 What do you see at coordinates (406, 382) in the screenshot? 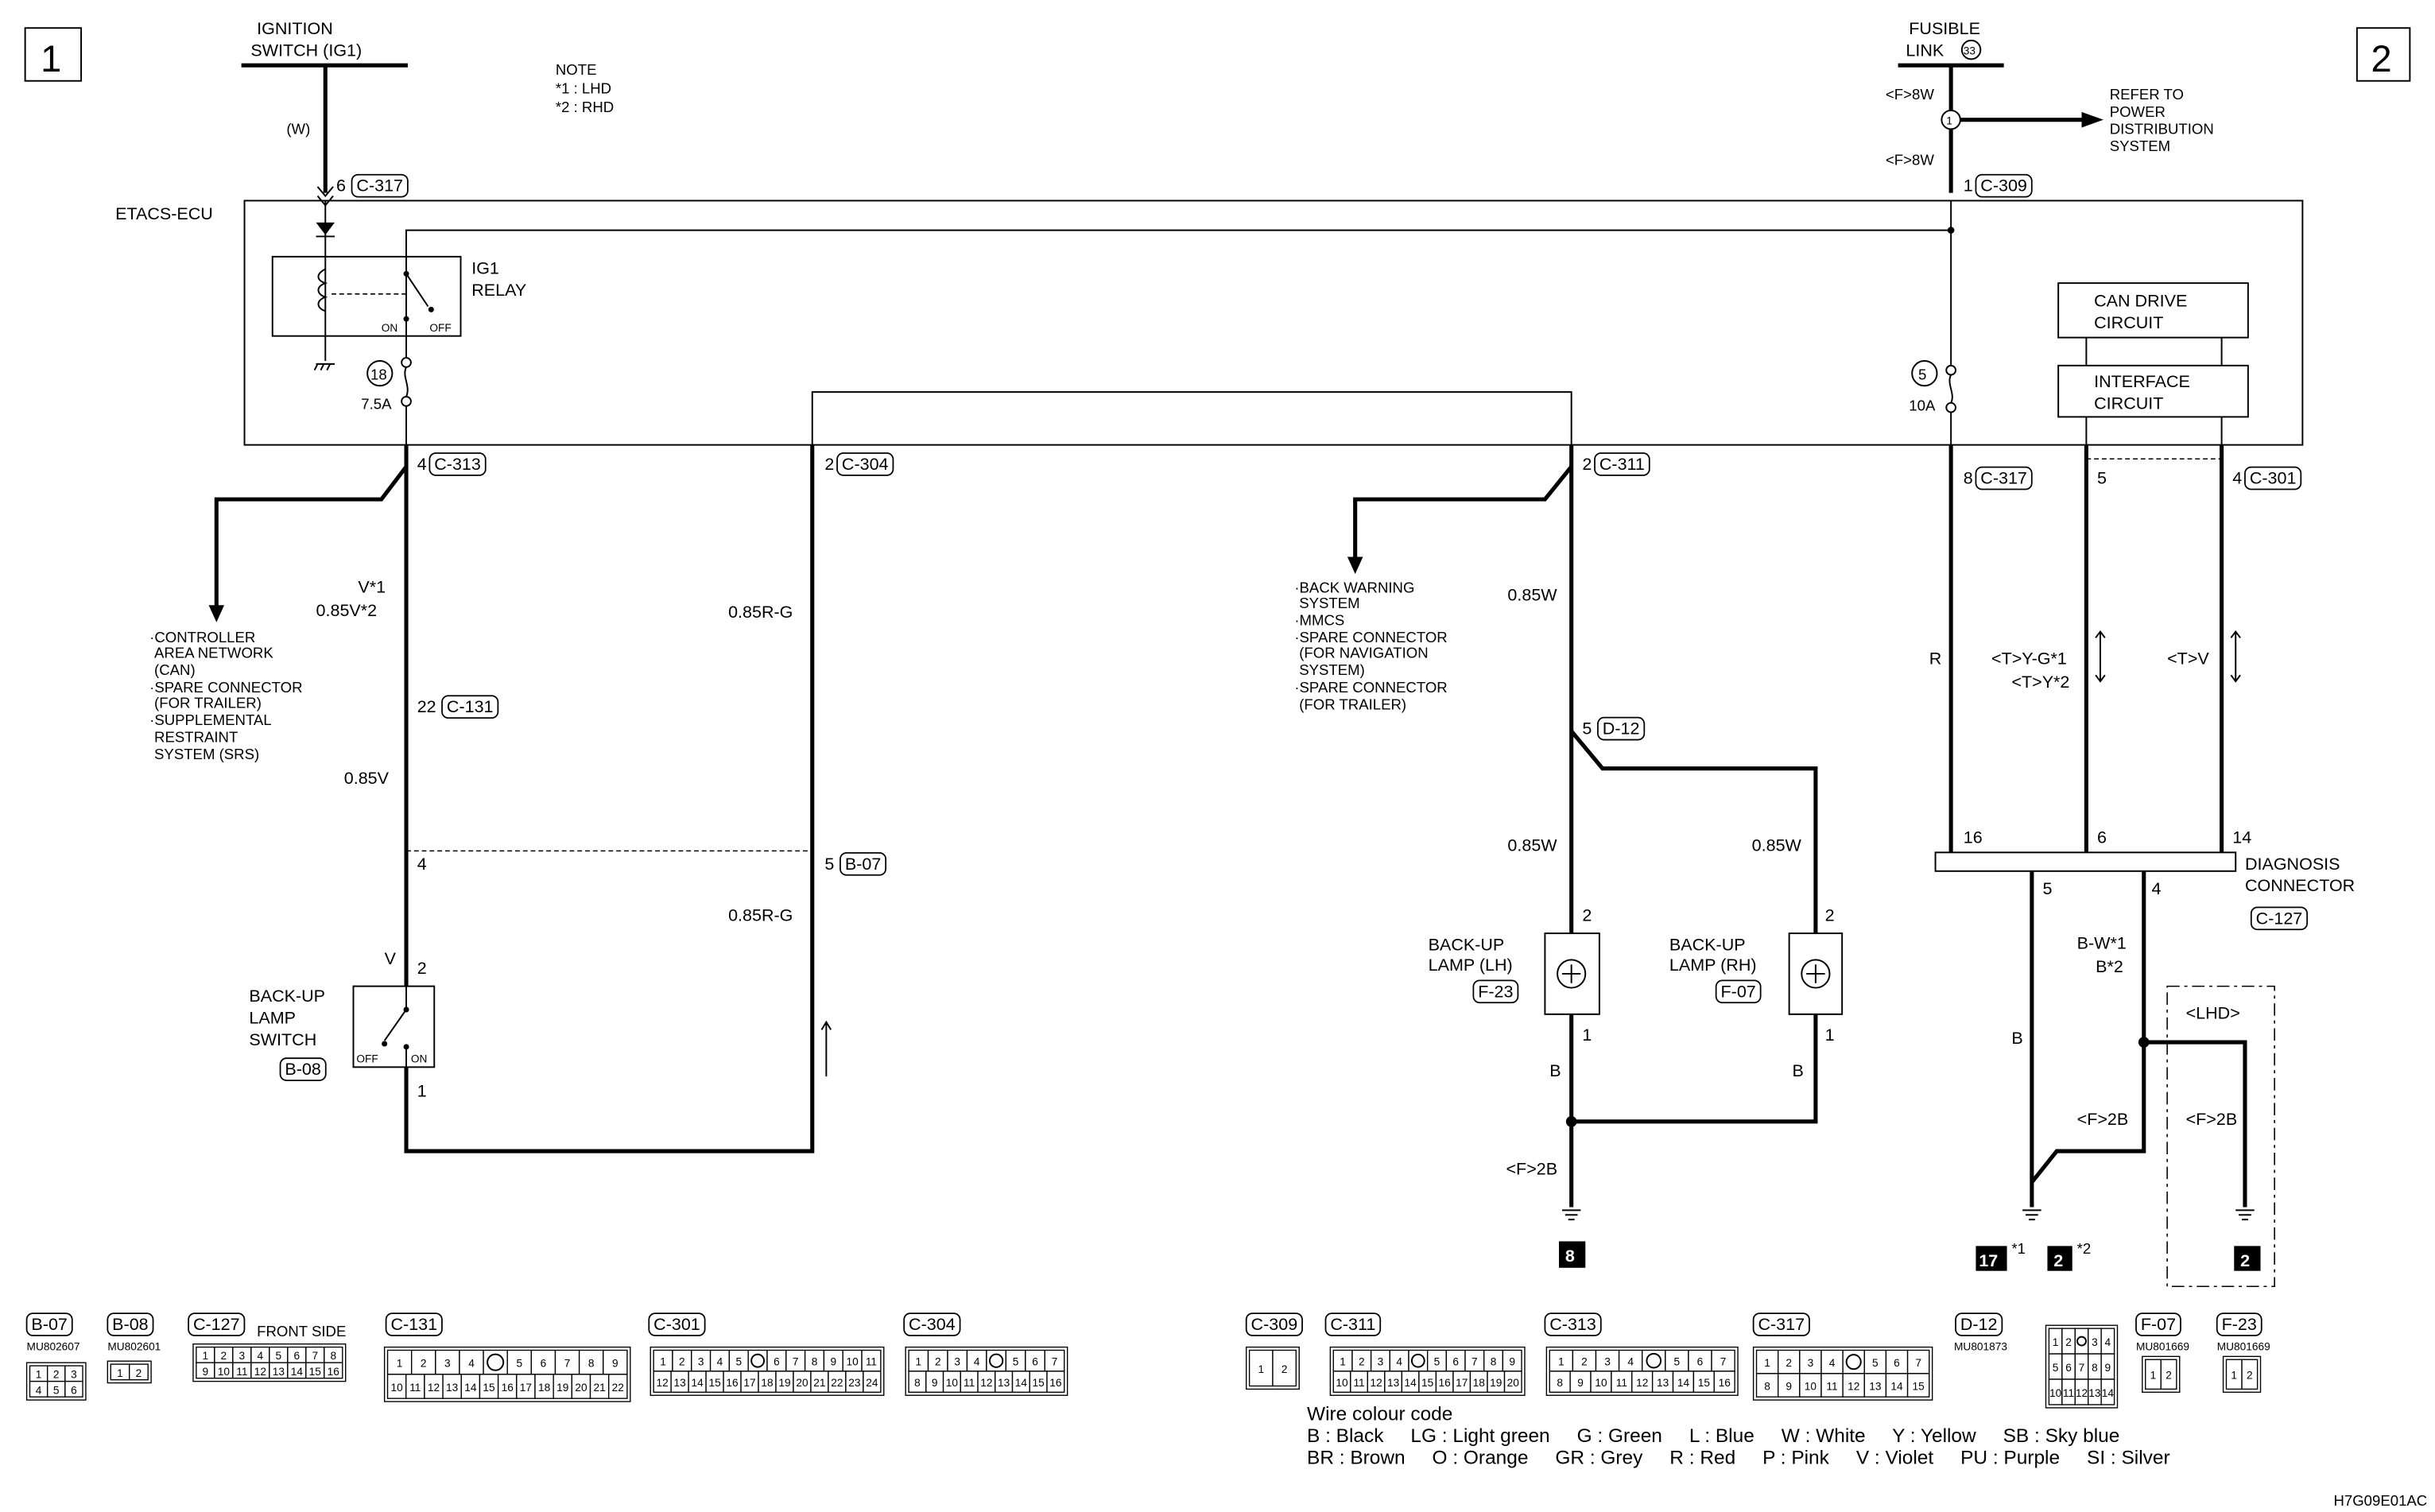
I see `fuse-18-icon` at bounding box center [406, 382].